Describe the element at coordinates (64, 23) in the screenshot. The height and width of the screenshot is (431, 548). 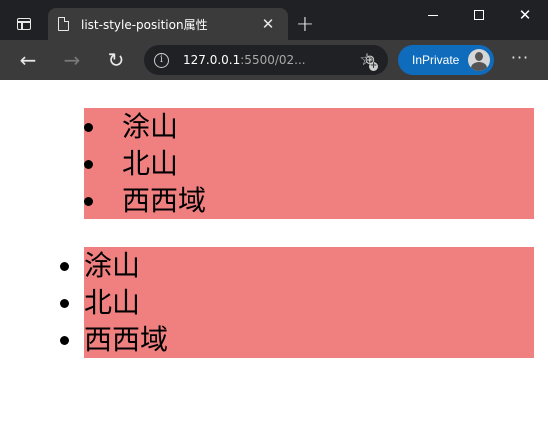
I see `page-icon` at that location.